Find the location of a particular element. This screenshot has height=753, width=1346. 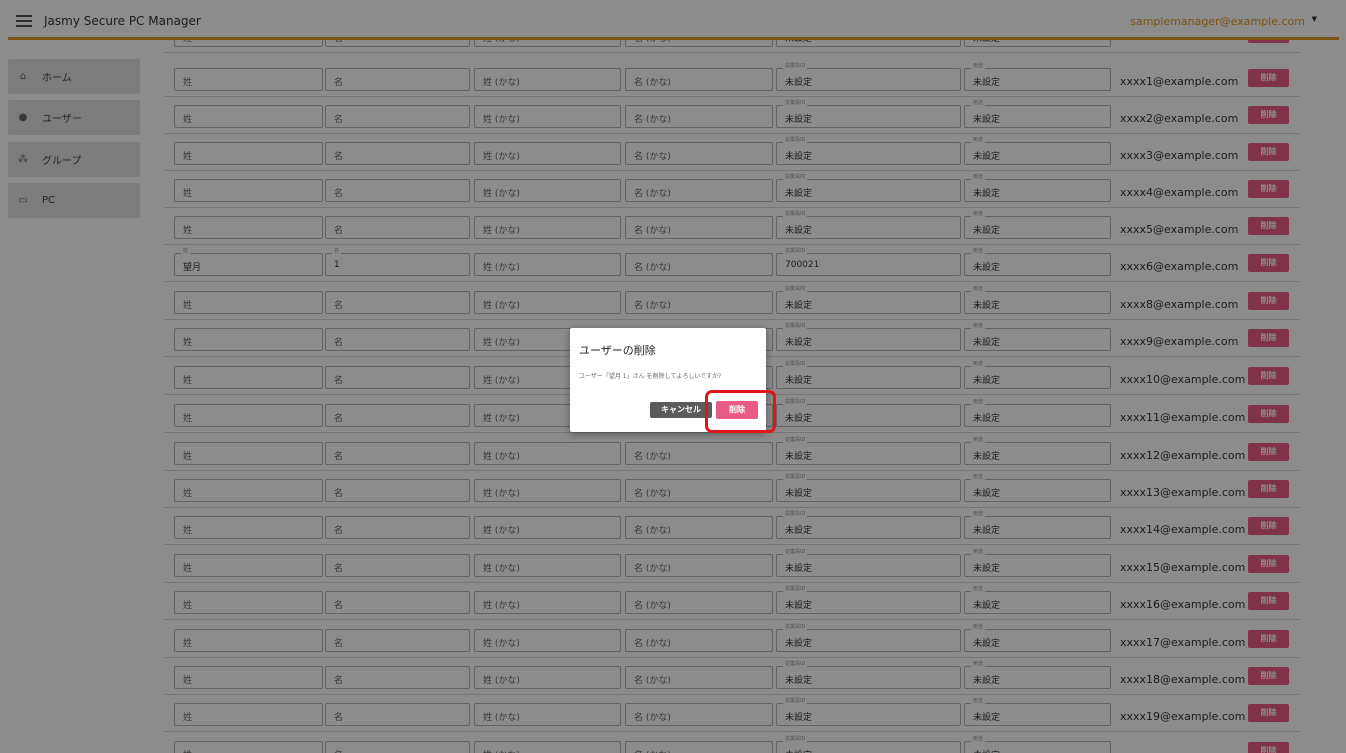

confirm-delete-button: 削除 is located at coordinates (737, 410).